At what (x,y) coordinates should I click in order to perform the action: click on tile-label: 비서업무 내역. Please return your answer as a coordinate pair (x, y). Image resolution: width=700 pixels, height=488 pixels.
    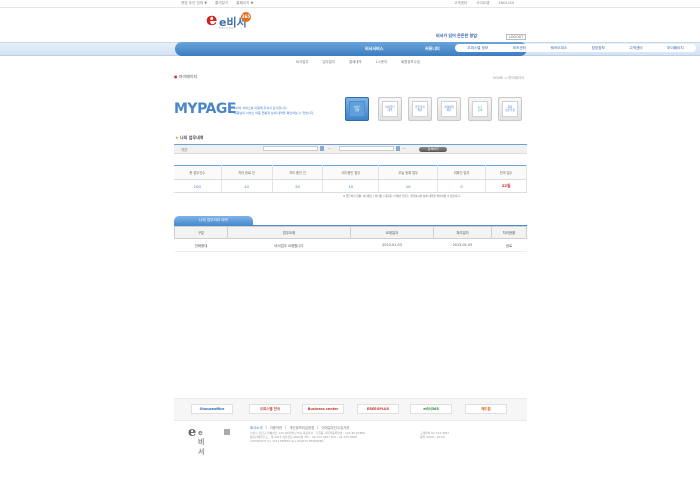
    Looking at the image, I should click on (390, 109).